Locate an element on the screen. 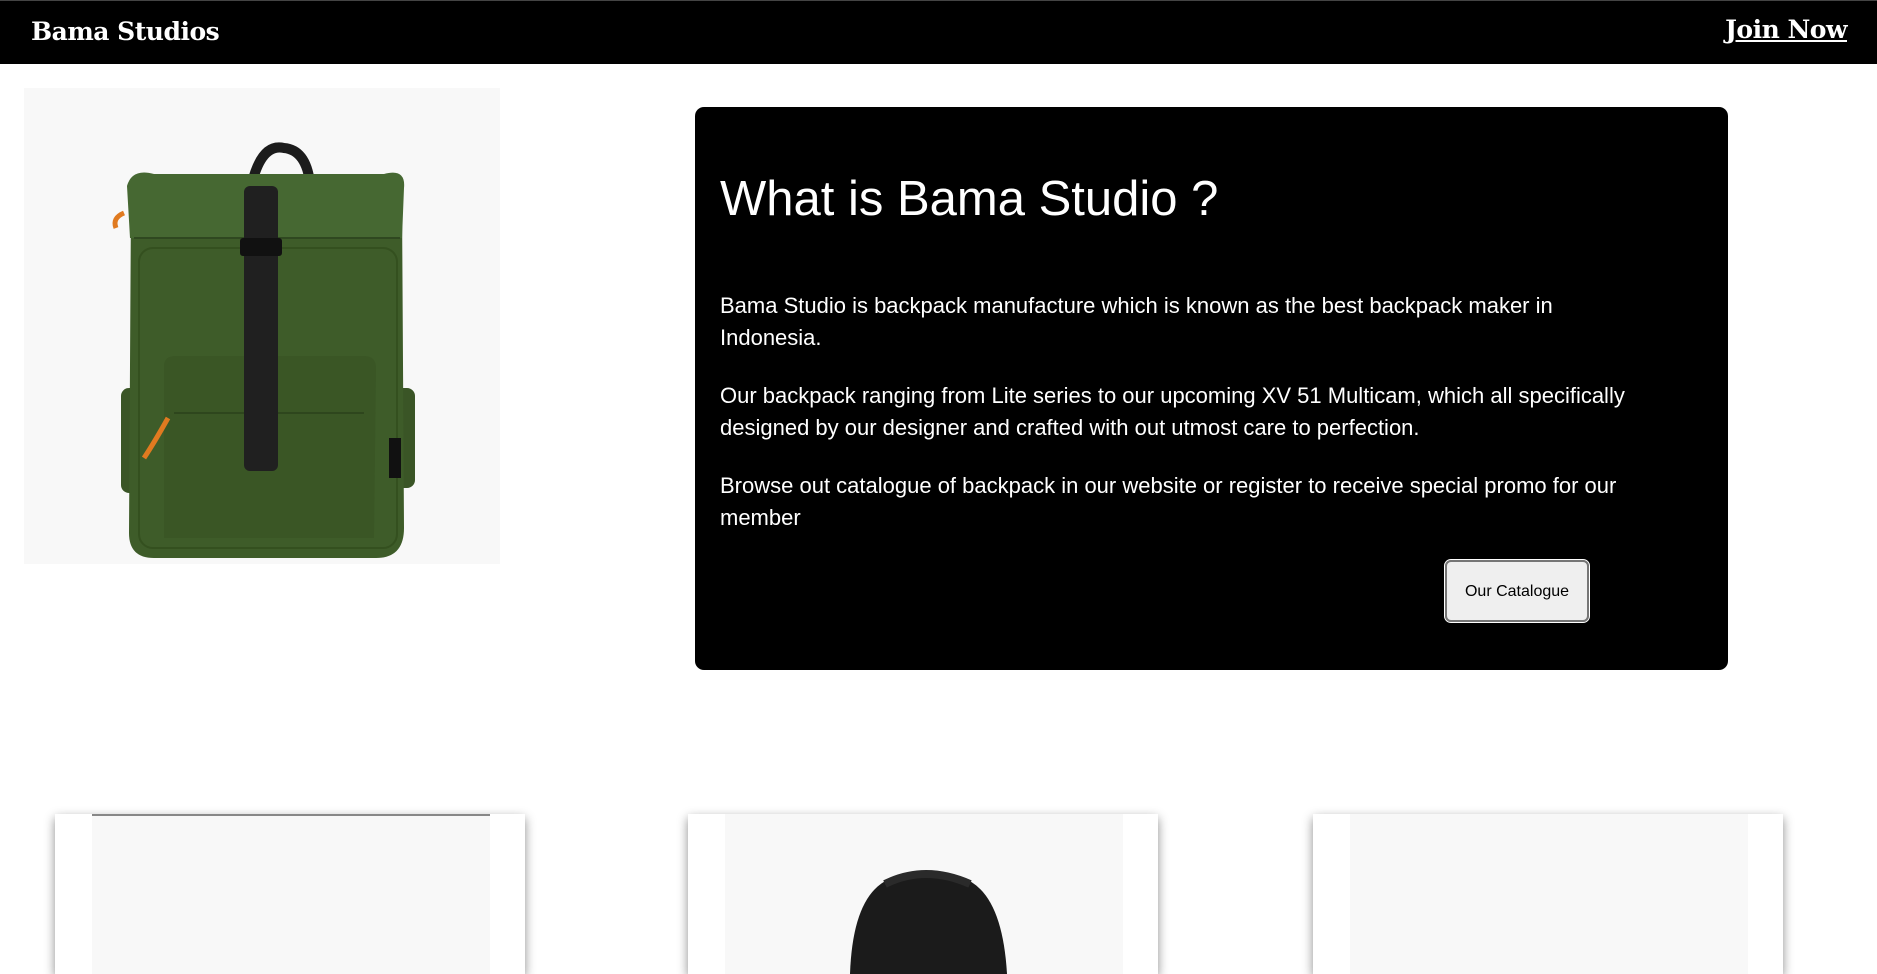 This screenshot has height=974, width=1877. top-navbar: Bama Studios Join Now is located at coordinates (938, 32).